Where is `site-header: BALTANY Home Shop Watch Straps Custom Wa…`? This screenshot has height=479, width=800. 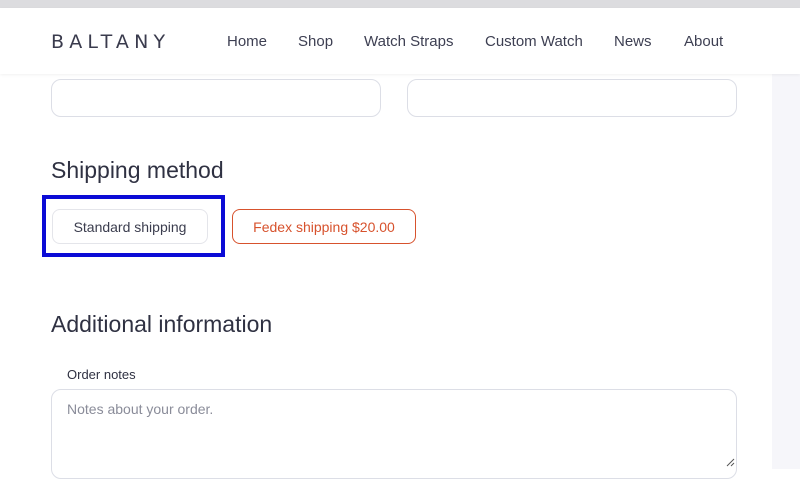 site-header: BALTANY Home Shop Watch Straps Custom Wa… is located at coordinates (400, 41).